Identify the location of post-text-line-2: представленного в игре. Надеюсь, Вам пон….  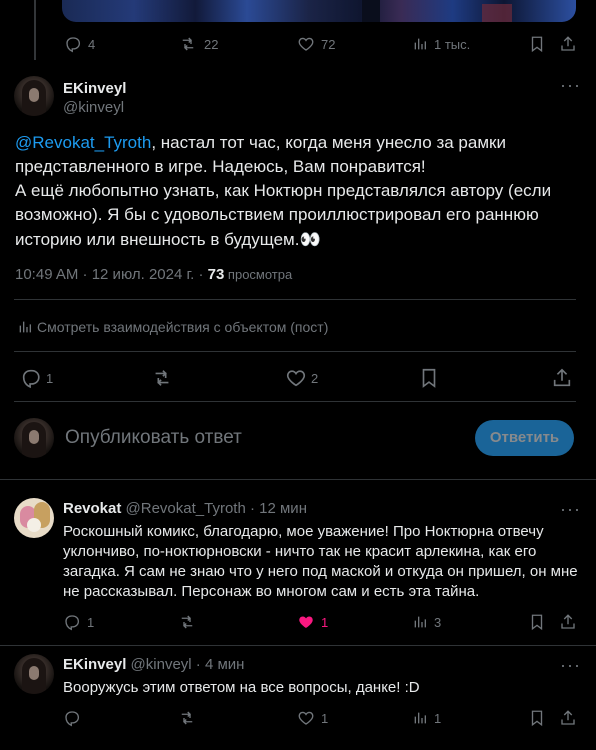
(220, 166).